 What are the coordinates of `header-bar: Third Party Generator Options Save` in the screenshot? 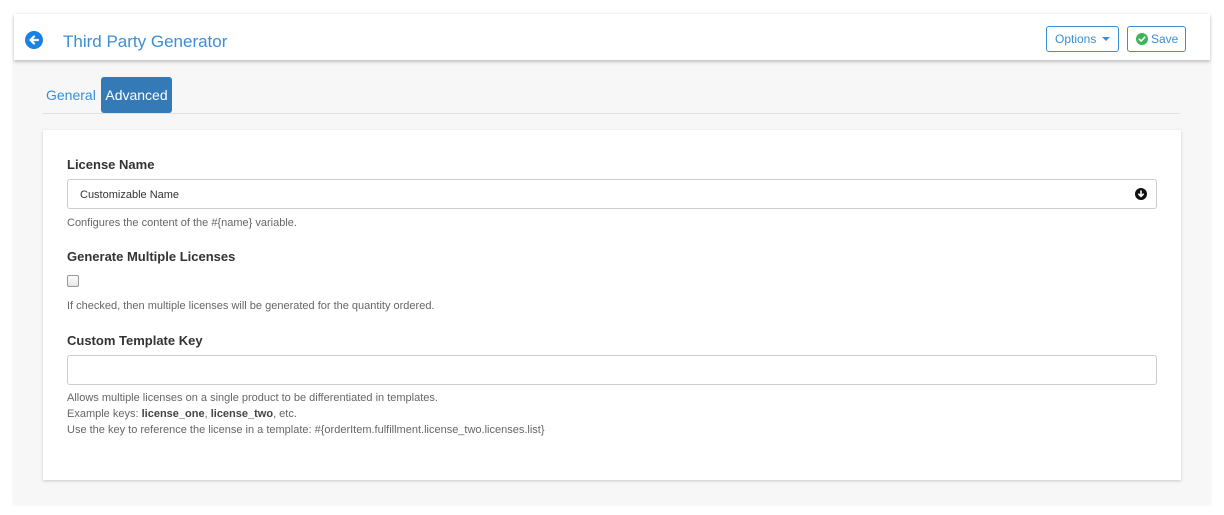 It's located at (612, 37).